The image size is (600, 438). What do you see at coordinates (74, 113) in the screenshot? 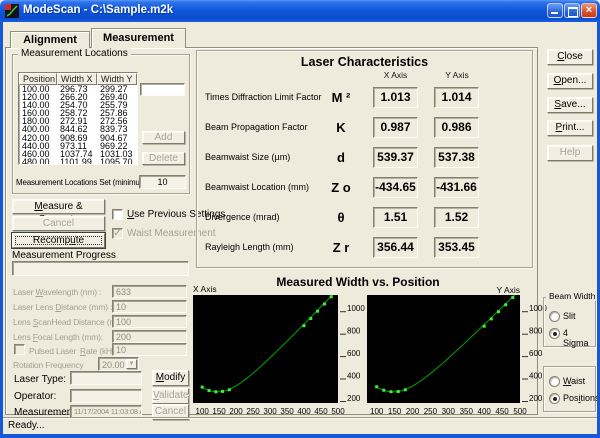
I see `table-cell: 258.72` at bounding box center [74, 113].